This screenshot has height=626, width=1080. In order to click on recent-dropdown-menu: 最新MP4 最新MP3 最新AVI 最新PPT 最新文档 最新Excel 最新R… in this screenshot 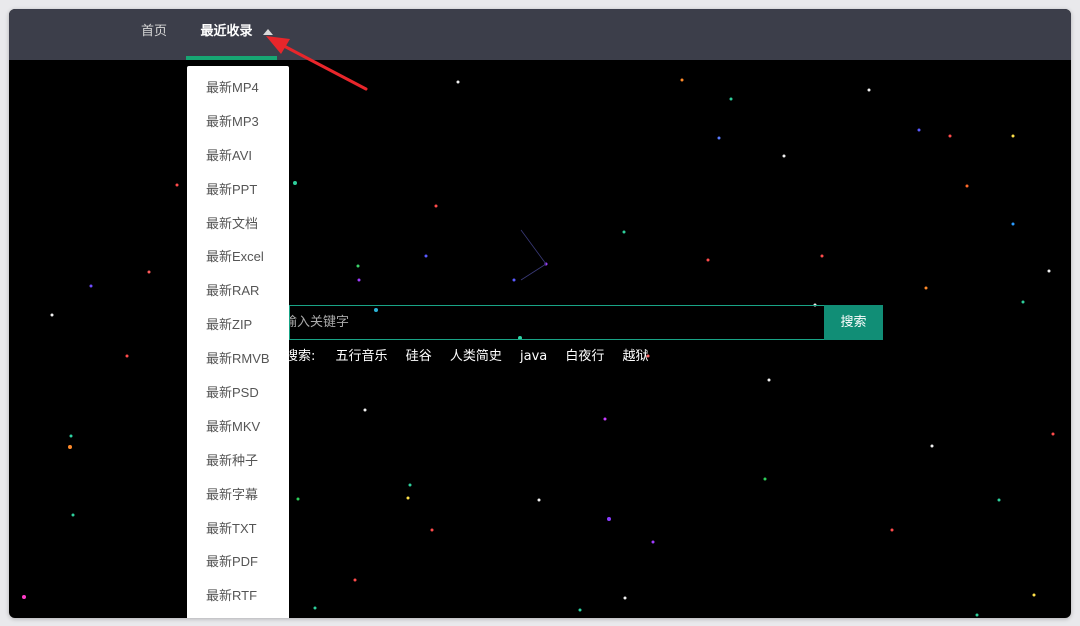, I will do `click(238, 342)`.